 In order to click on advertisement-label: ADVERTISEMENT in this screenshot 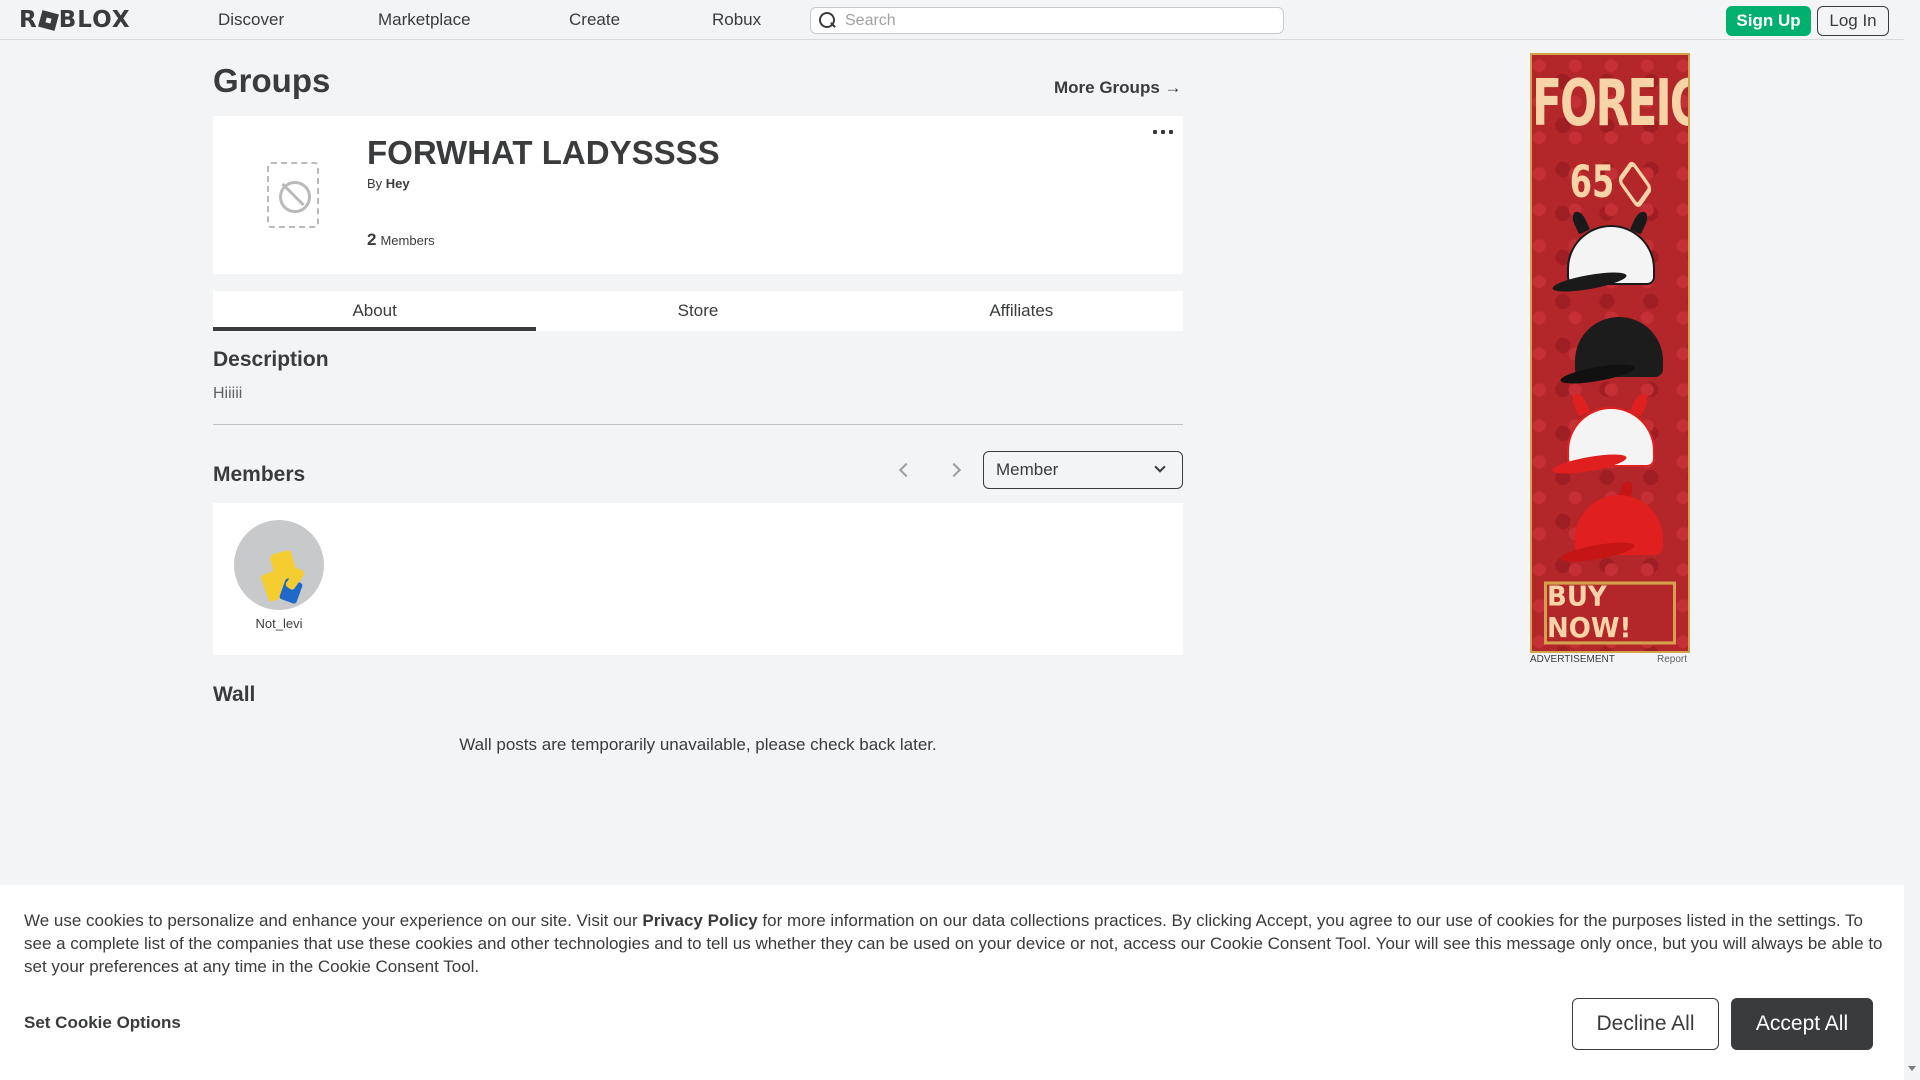, I will do `click(1572, 659)`.